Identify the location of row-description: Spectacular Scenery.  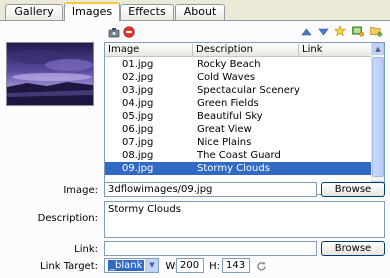
(248, 90).